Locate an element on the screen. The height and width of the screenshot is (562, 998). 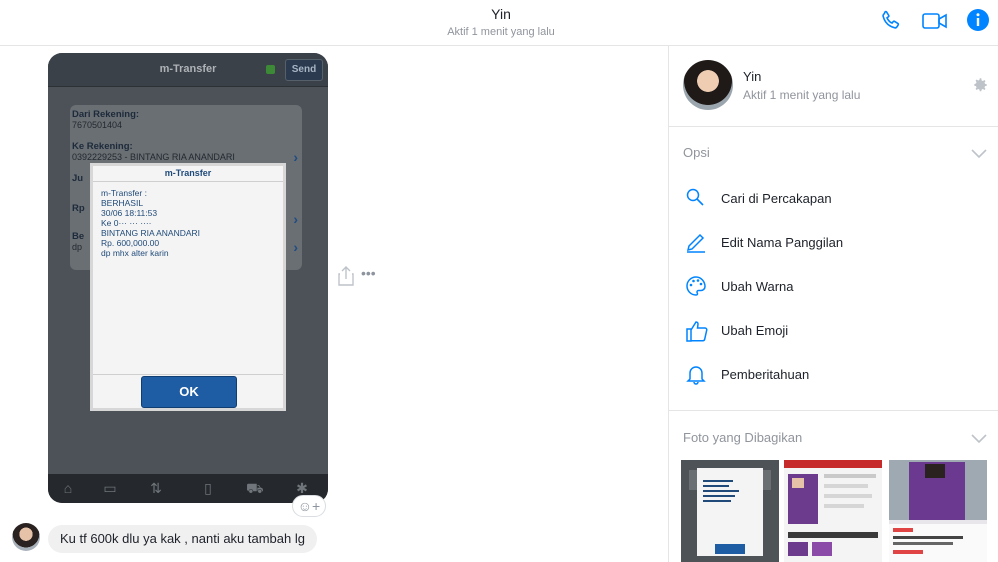
form-field: Dari Rekening: 7670501404 is located at coordinates (106, 119).